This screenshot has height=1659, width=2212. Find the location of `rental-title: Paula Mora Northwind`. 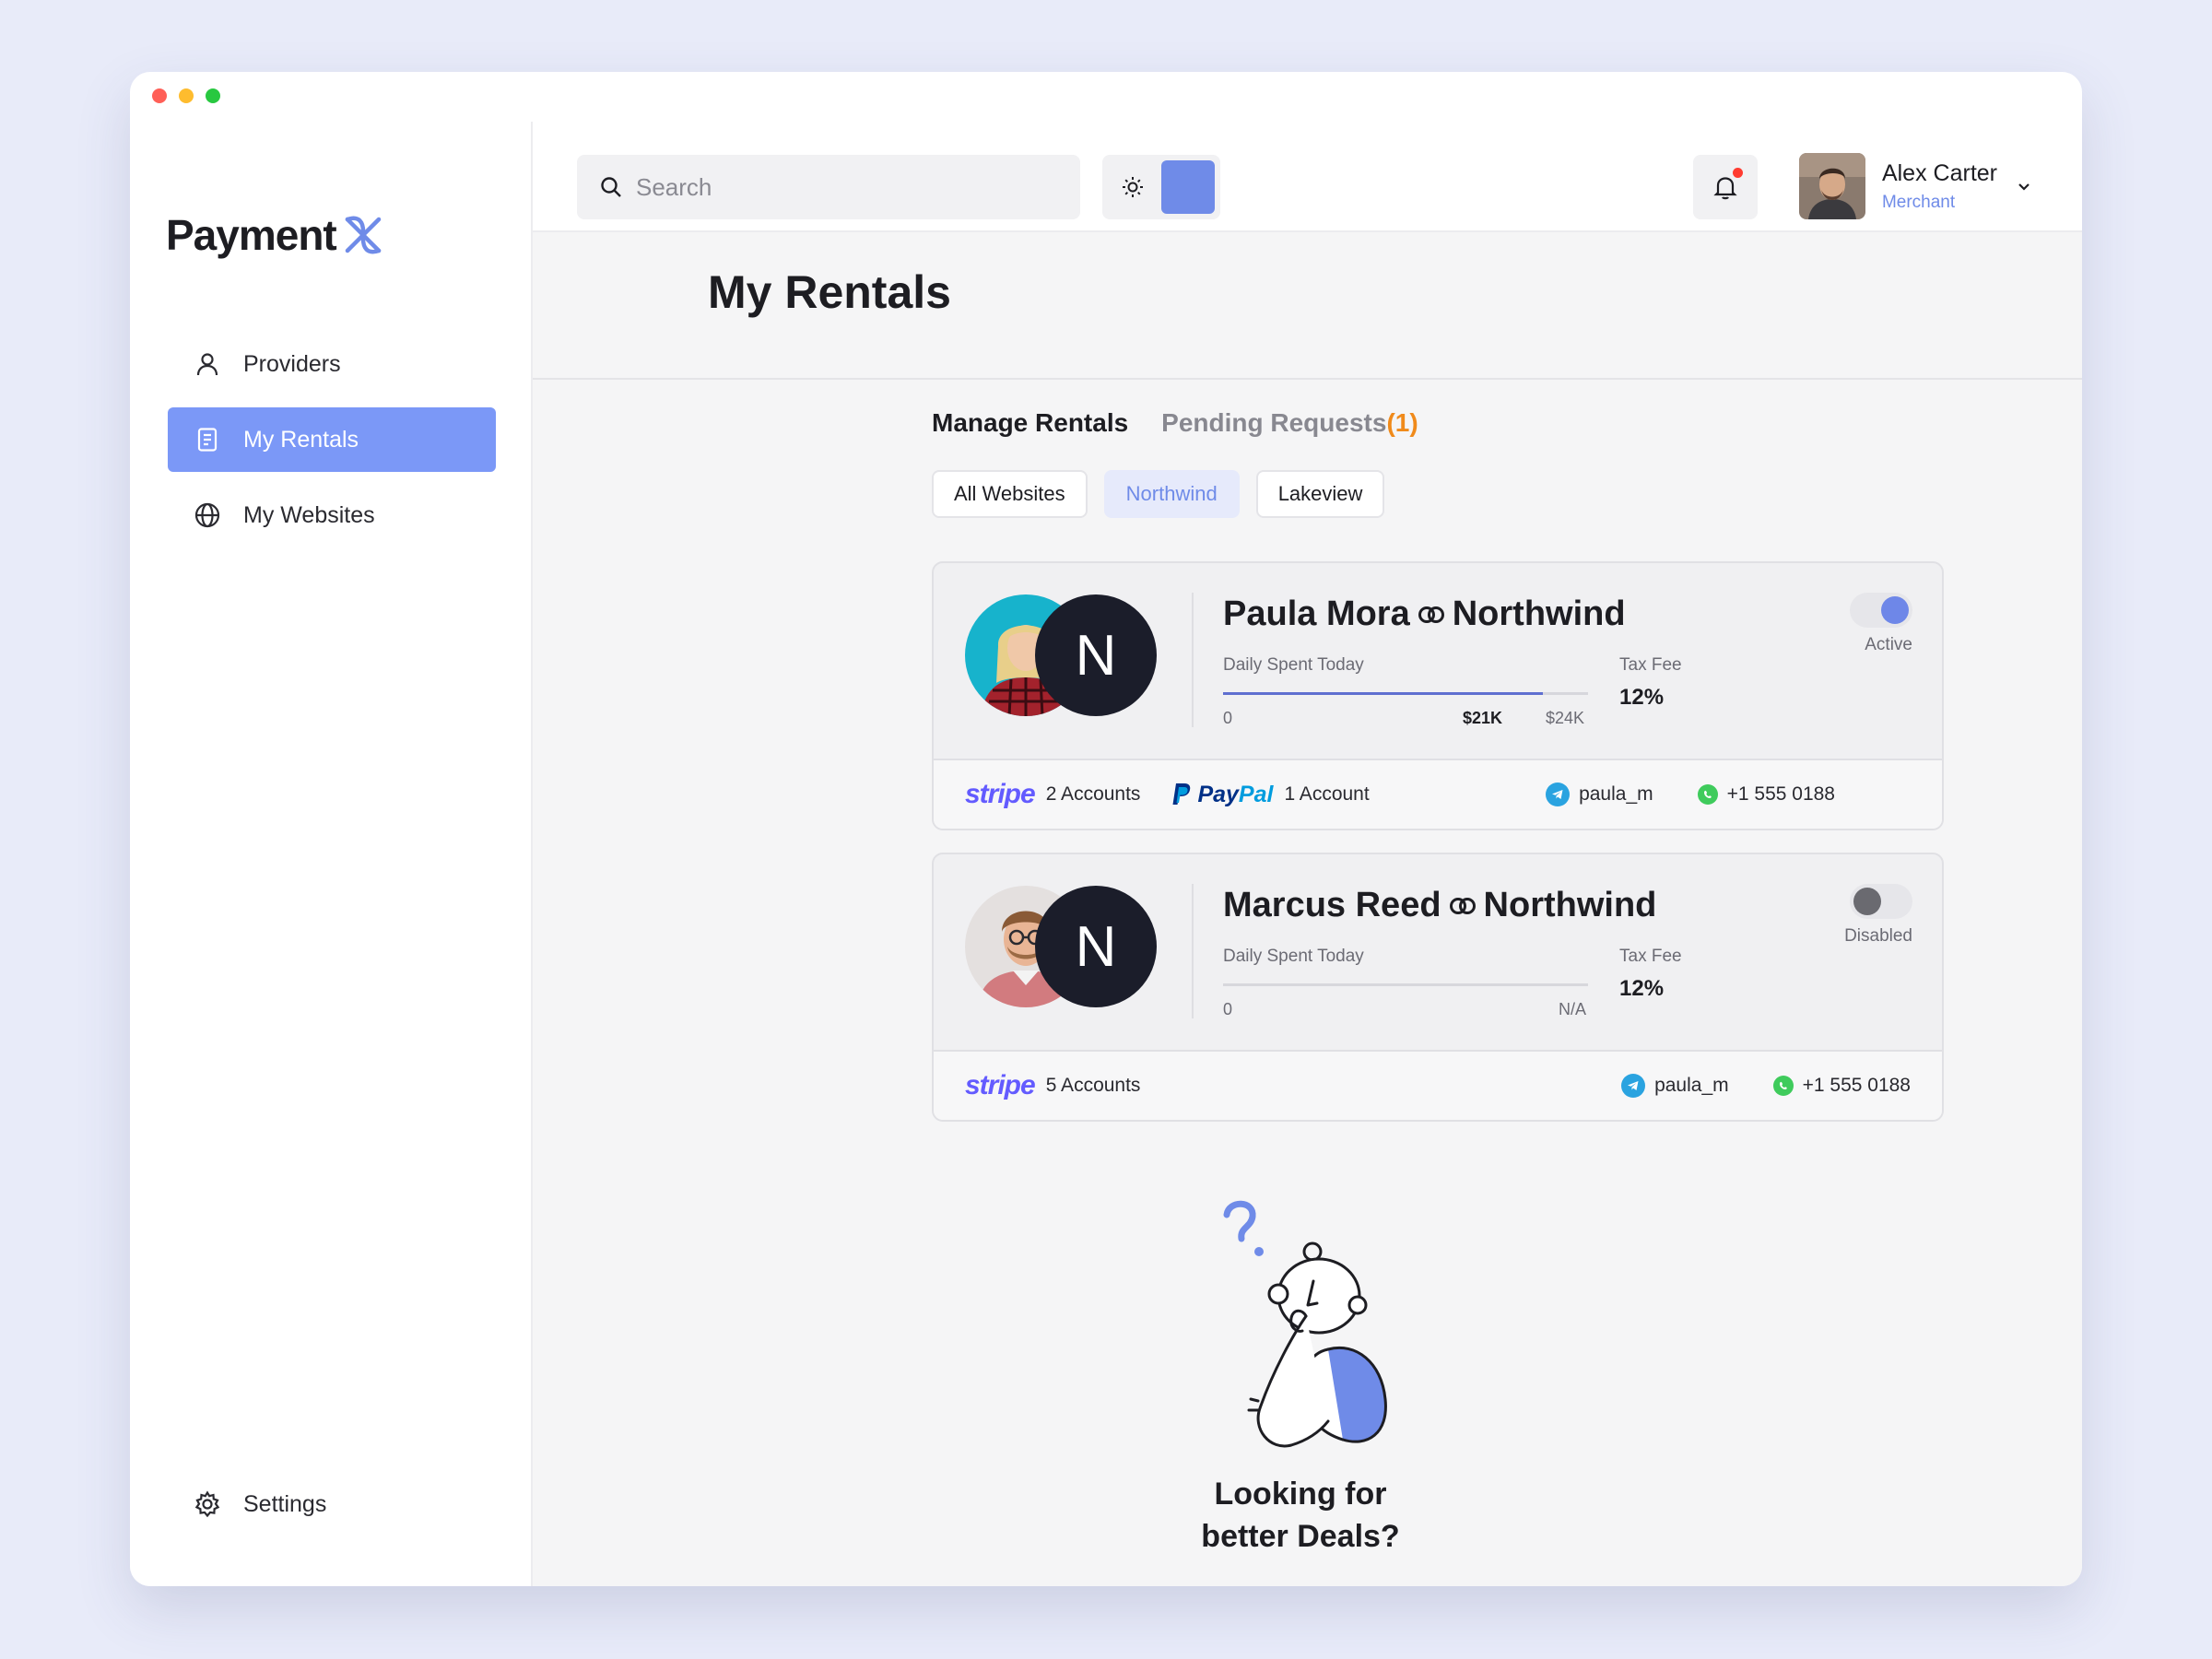

rental-title: Paula Mora Northwind is located at coordinates (1424, 614).